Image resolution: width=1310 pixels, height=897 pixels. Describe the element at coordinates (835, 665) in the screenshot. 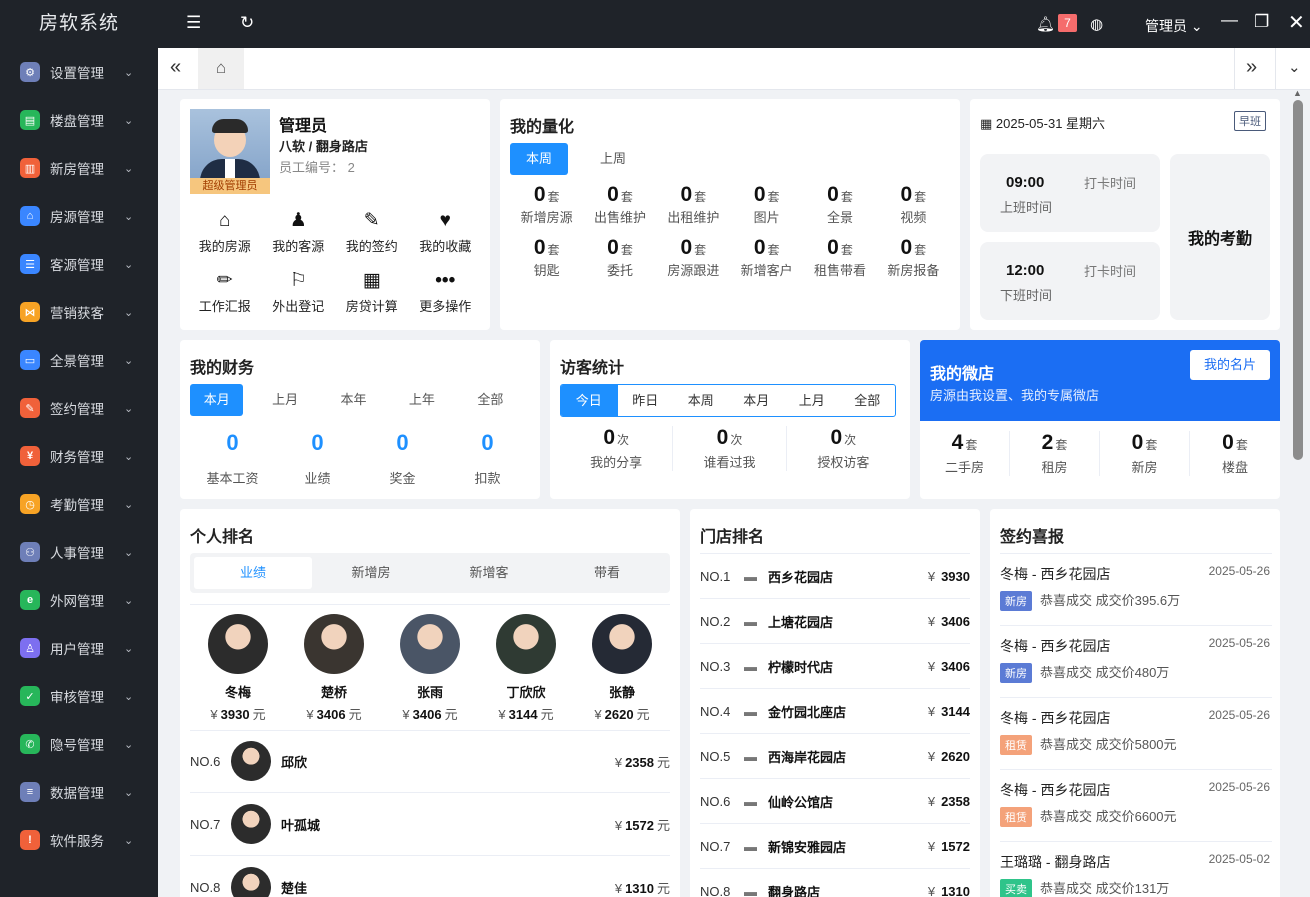

I see `store-row: NO.3 ▬ 柠檬时代店 ¥3406` at that location.